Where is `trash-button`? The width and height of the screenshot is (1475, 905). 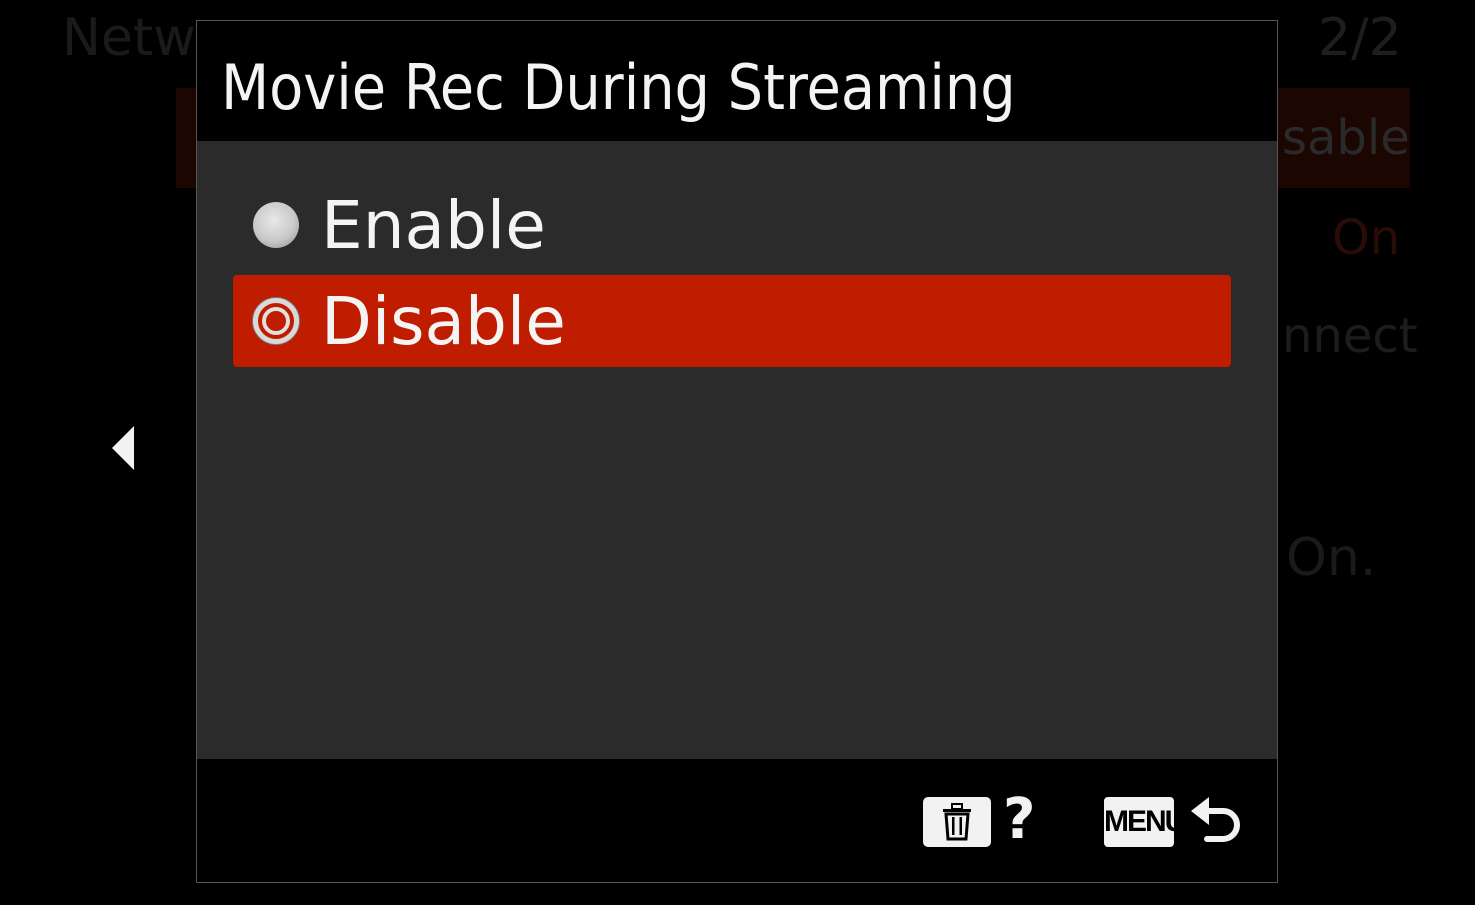
trash-button is located at coordinates (957, 822).